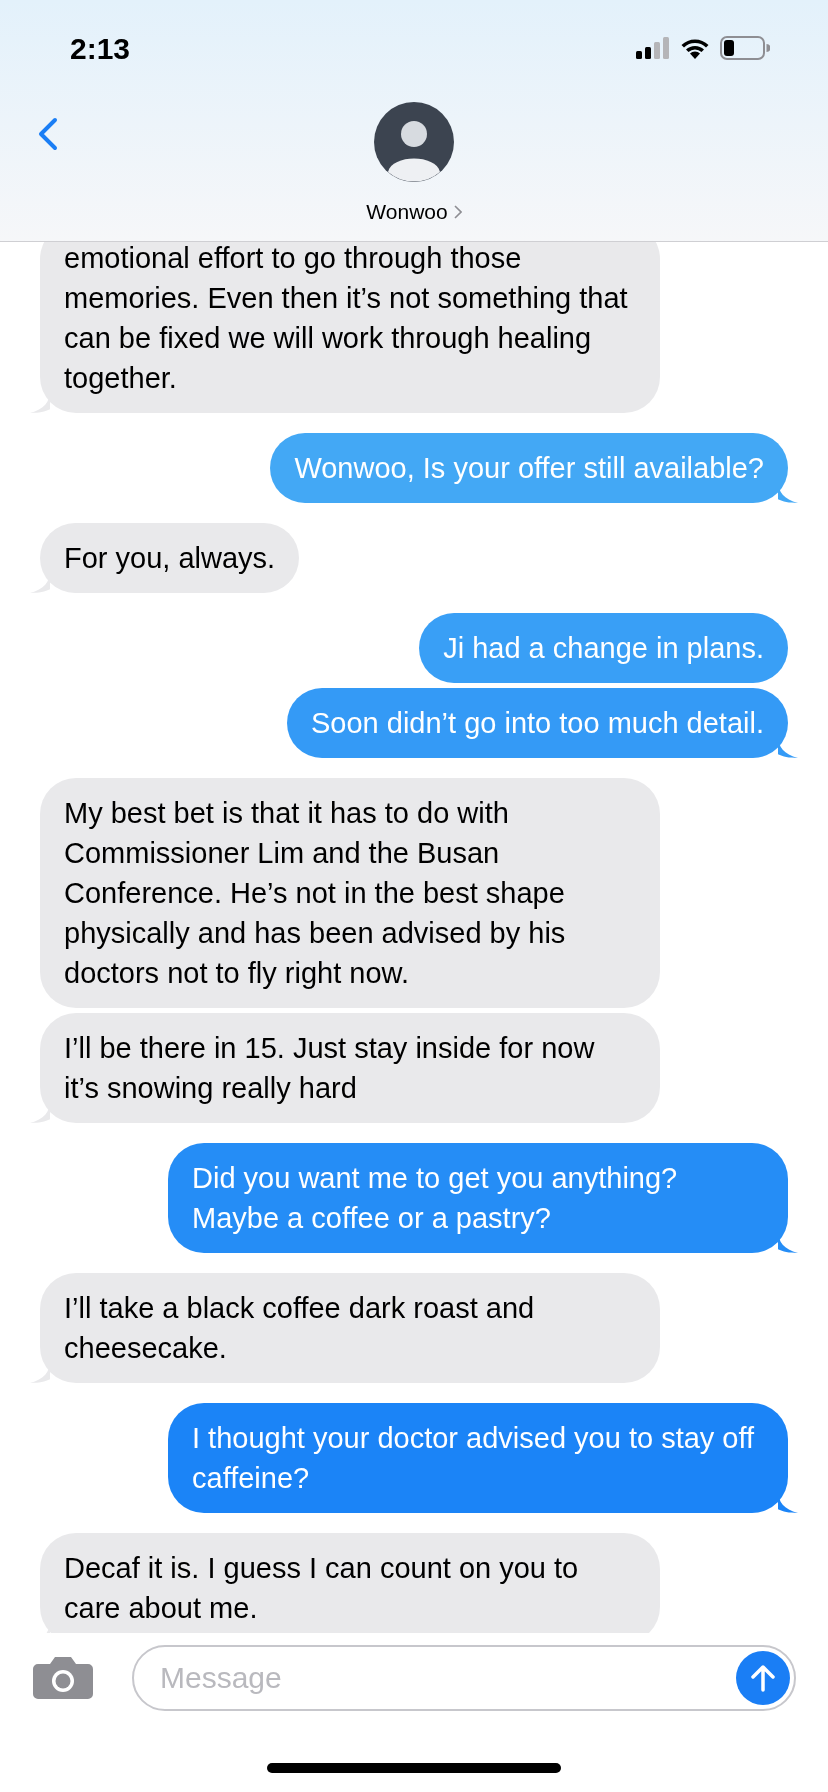 The height and width of the screenshot is (1792, 828). I want to click on back-chevron-icon, so click(48, 134).